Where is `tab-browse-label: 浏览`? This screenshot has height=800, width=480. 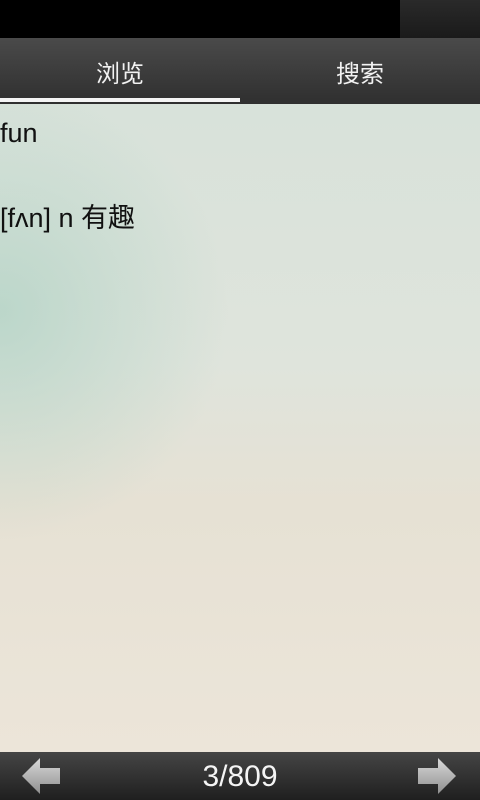 tab-browse-label: 浏览 is located at coordinates (120, 73).